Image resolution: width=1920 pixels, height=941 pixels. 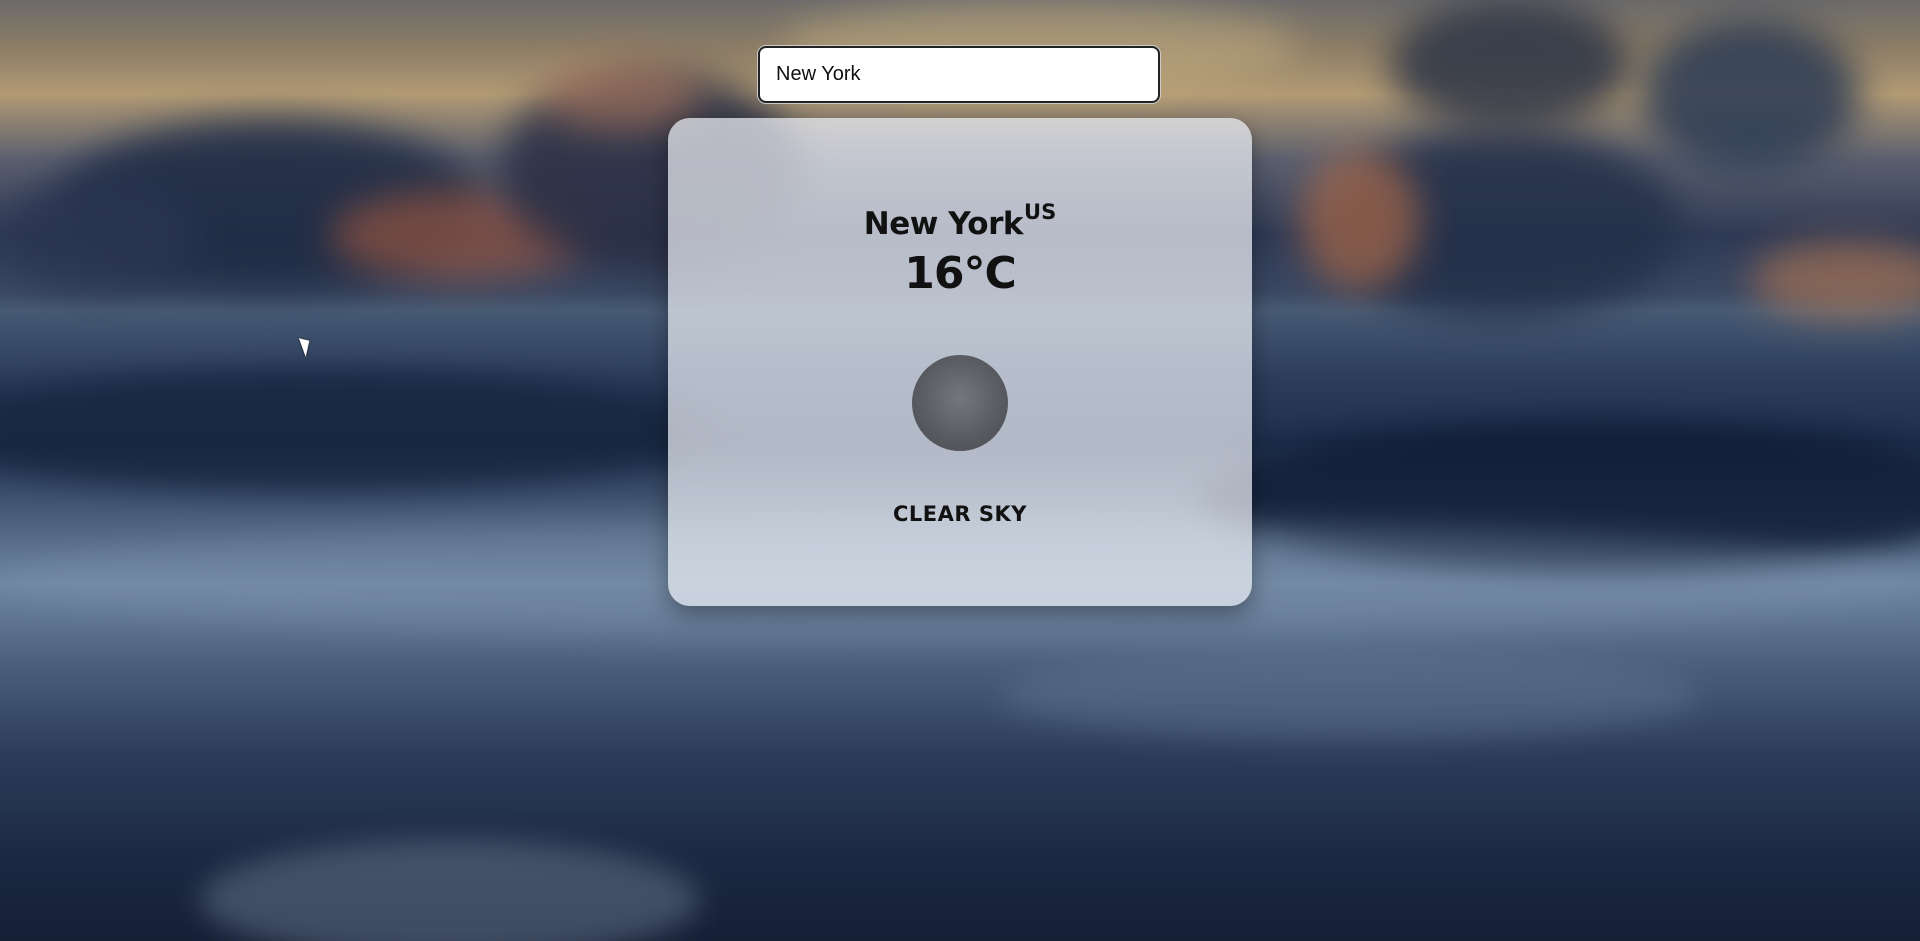 What do you see at coordinates (306, 346) in the screenshot?
I see `mouse-pointer-icon` at bounding box center [306, 346].